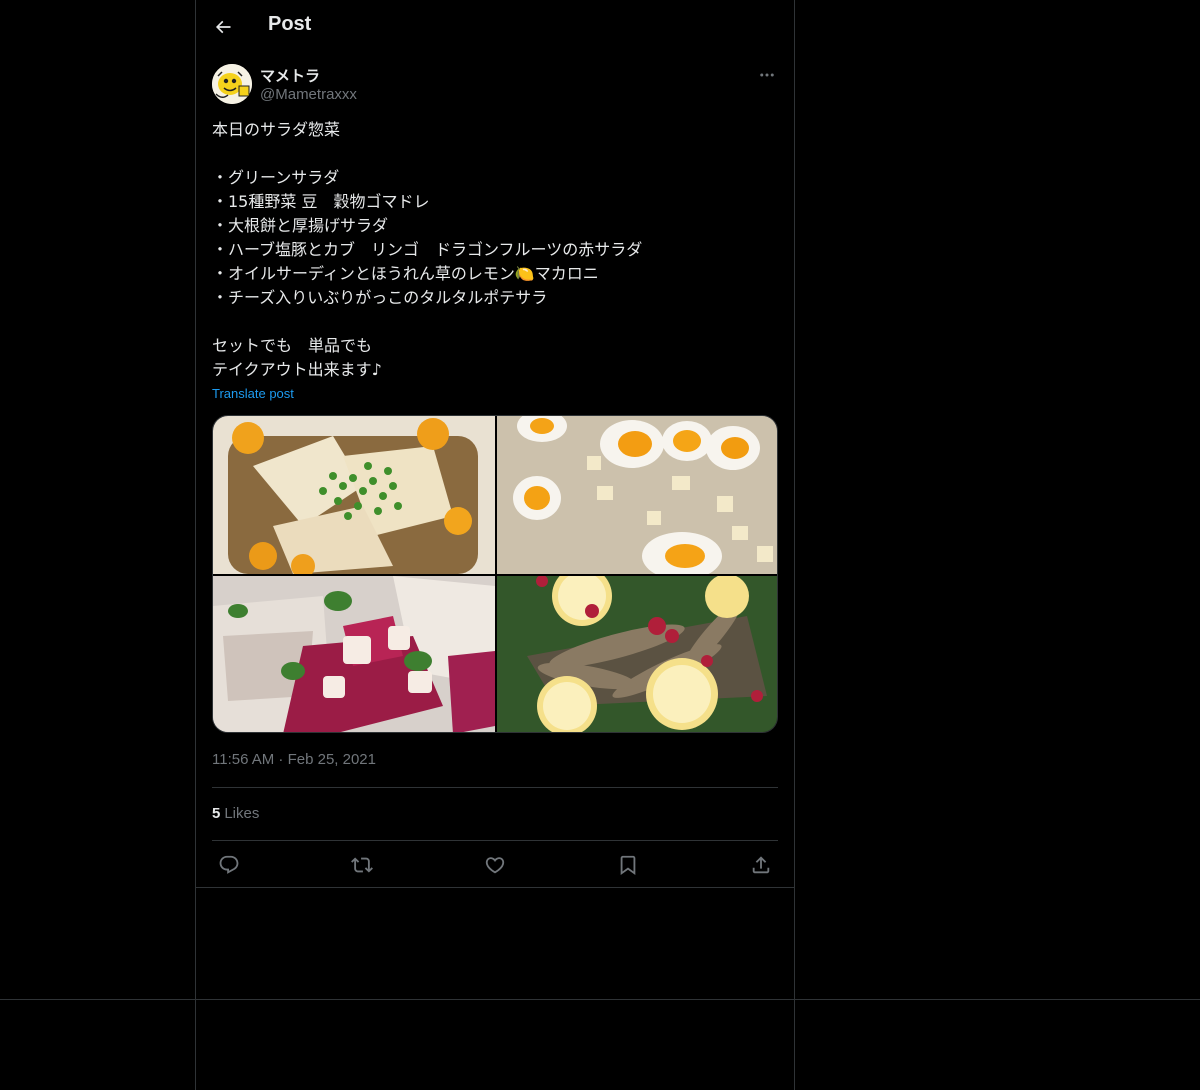  What do you see at coordinates (242, 813) in the screenshot?
I see `likes-label: Likes` at bounding box center [242, 813].